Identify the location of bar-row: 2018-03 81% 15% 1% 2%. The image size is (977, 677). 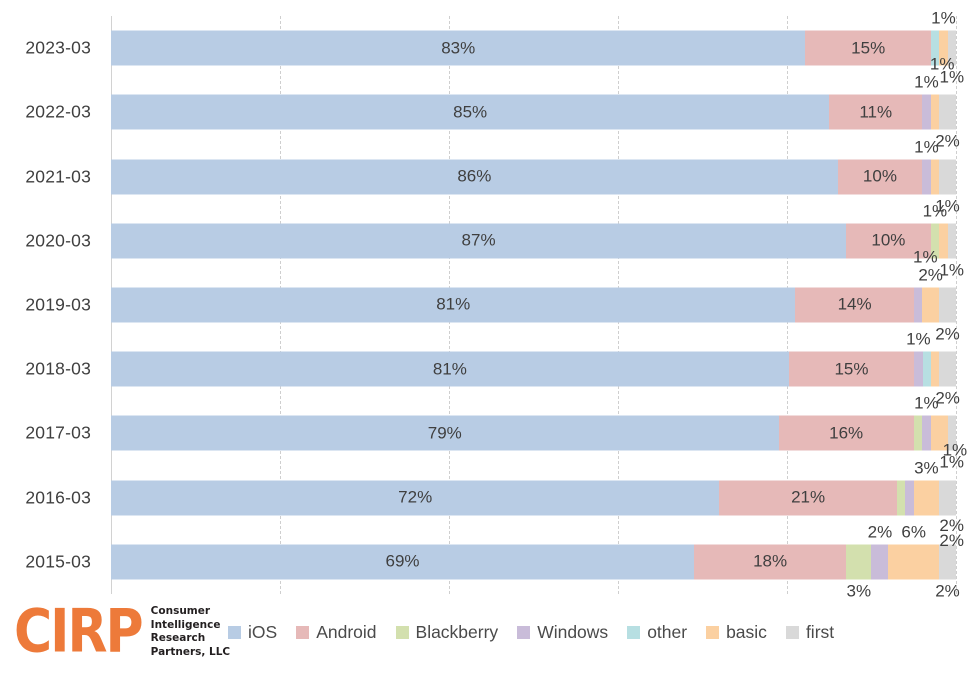
(492, 369).